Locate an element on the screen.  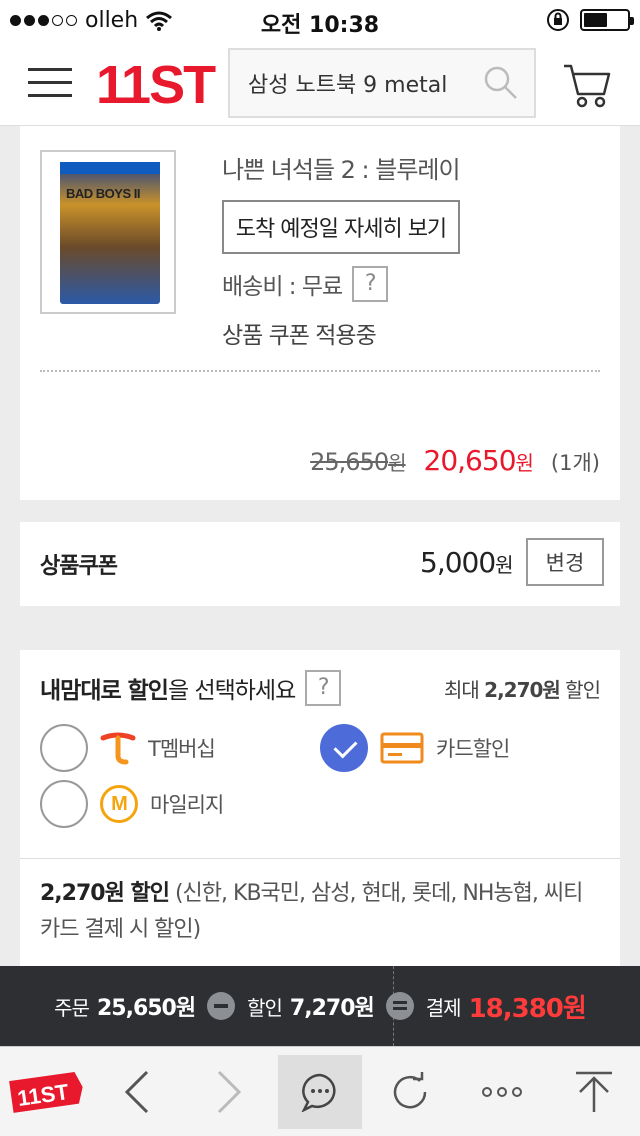
t-membership-label: T멤버십 is located at coordinates (182, 749).